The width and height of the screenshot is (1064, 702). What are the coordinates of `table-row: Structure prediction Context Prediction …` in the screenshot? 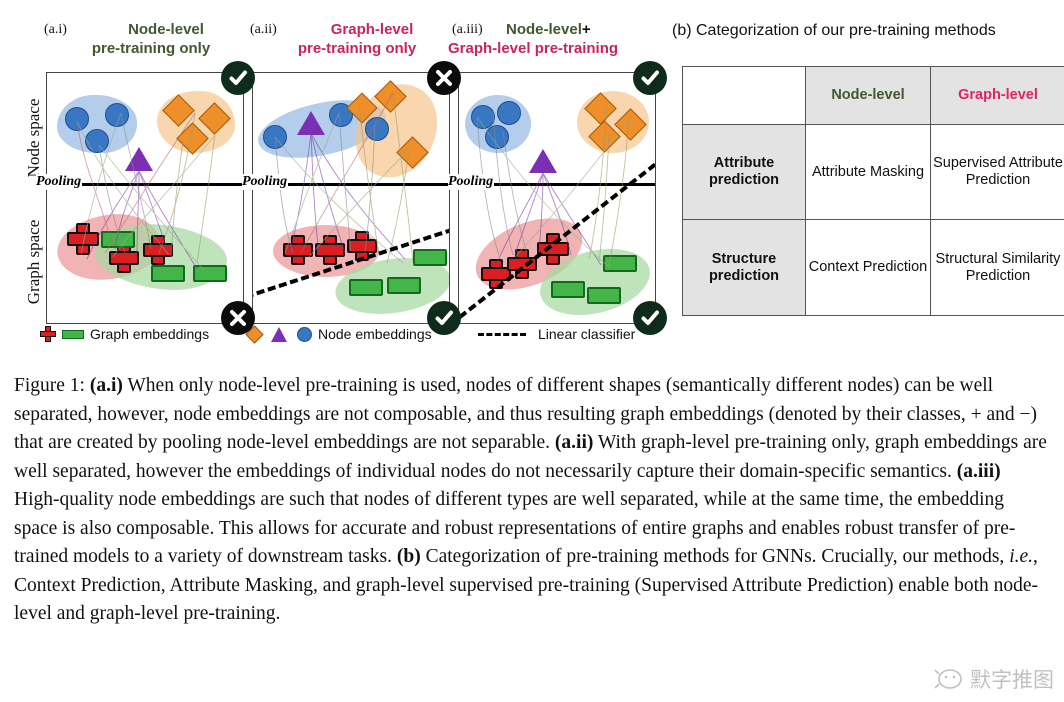 It's located at (873, 267).